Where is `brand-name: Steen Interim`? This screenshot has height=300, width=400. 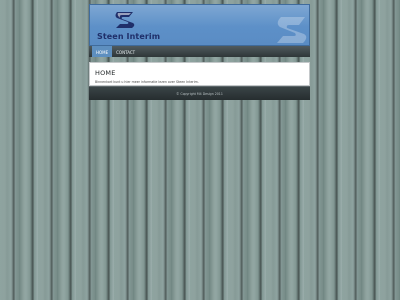
brand-name: Steen Interim is located at coordinates (129, 36).